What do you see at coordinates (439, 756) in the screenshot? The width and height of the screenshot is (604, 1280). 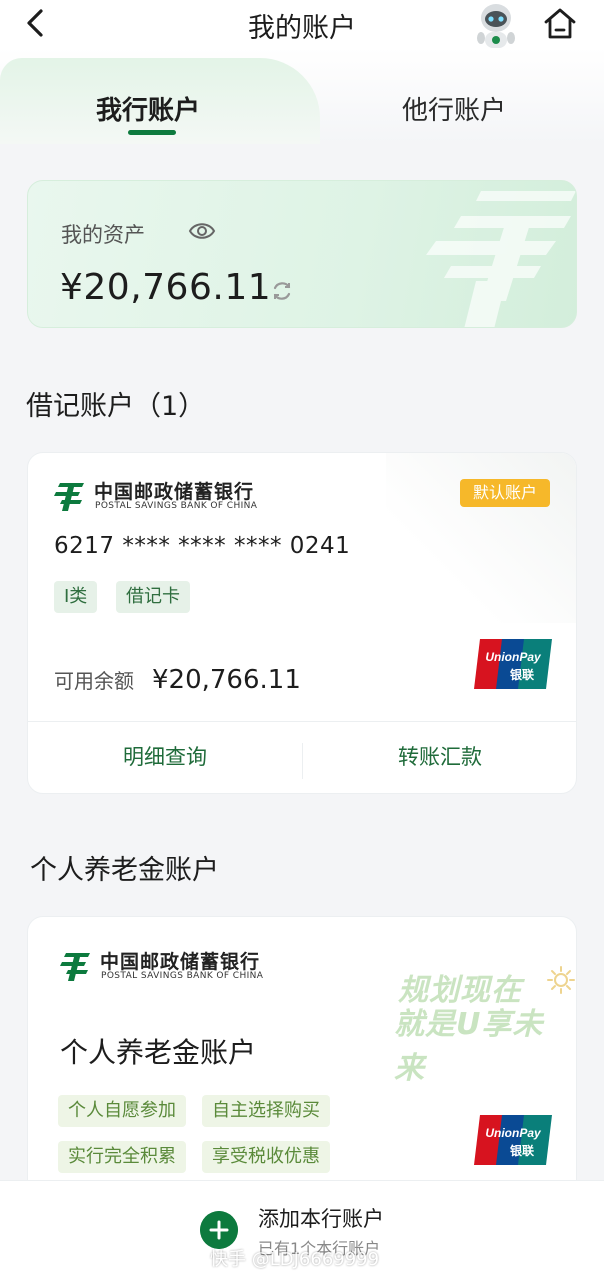 I see `transfer-button: 转账汇款` at bounding box center [439, 756].